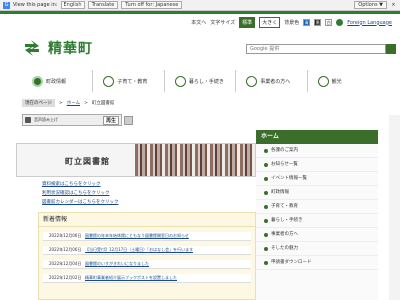  I want to click on gnav-item-education: 子育て・教育, so click(129, 81).